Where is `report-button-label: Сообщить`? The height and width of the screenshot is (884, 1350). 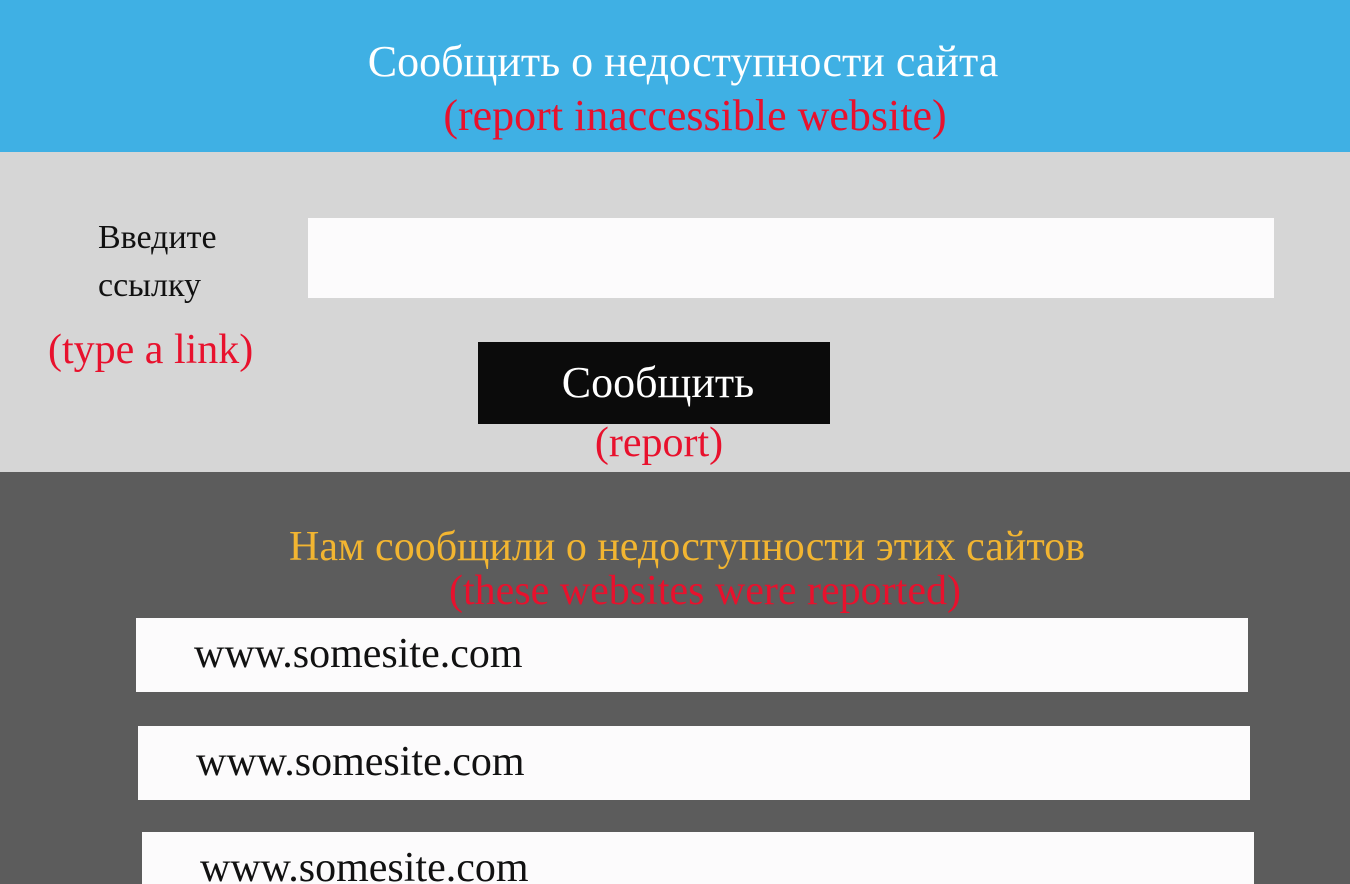 report-button-label: Сообщить is located at coordinates (658, 382).